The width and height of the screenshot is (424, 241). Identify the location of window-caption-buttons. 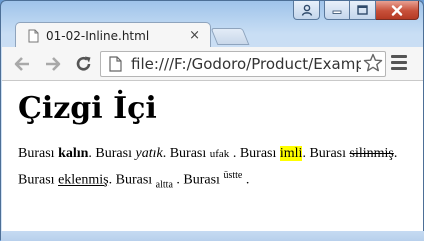
(356, 11).